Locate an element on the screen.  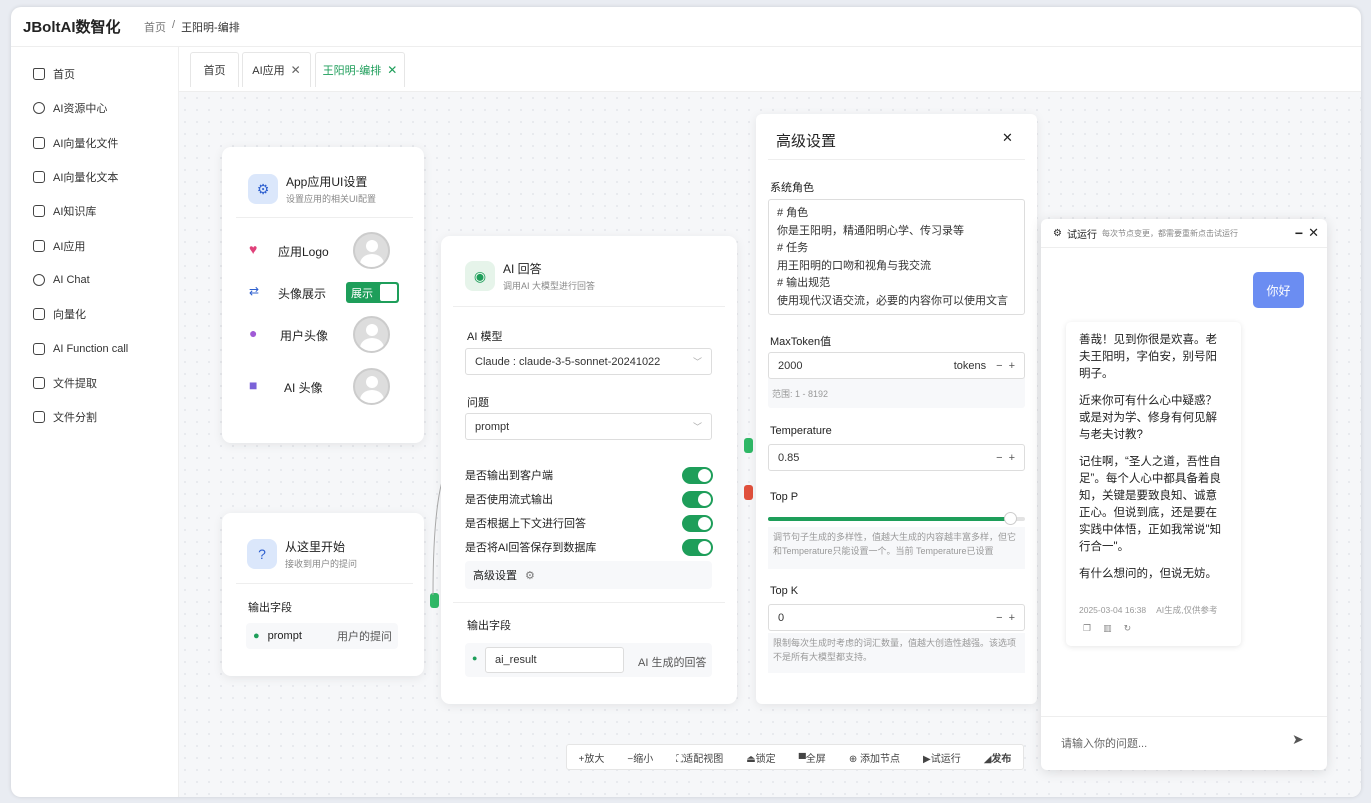
sidebar-item-home: 首页 is located at coordinates (94, 74).